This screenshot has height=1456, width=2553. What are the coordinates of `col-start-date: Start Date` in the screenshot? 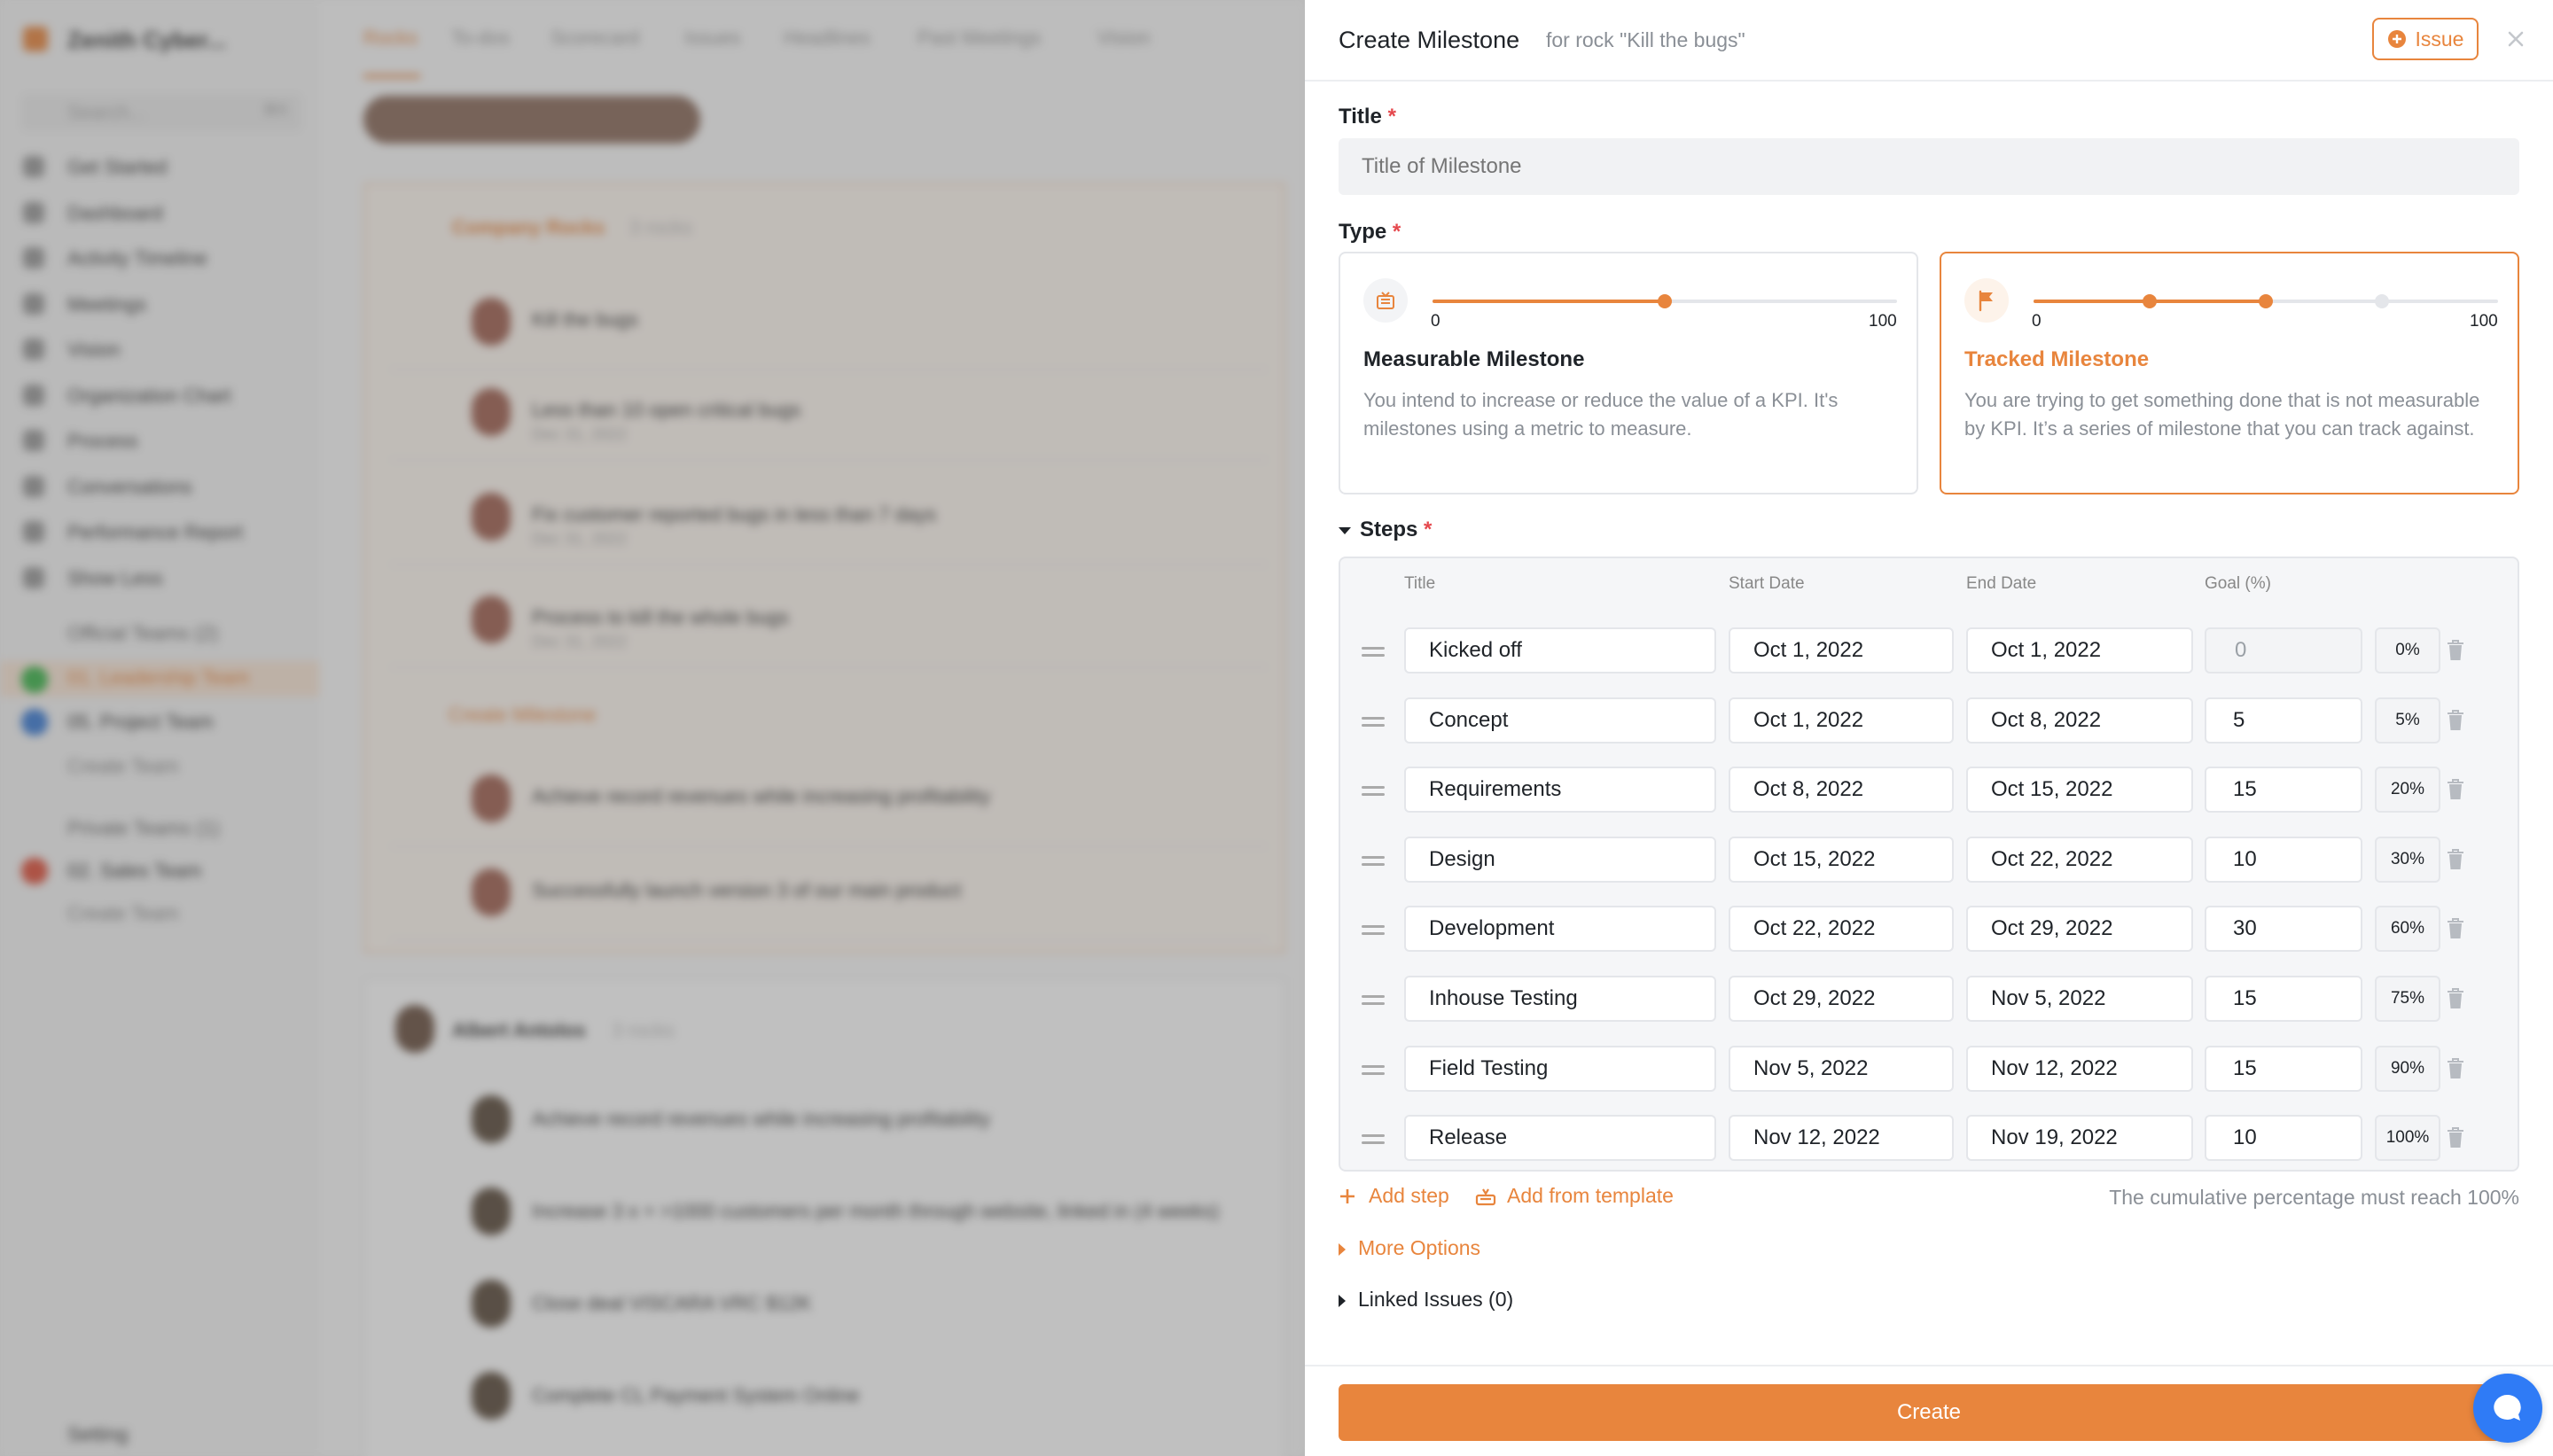 It's located at (1767, 583).